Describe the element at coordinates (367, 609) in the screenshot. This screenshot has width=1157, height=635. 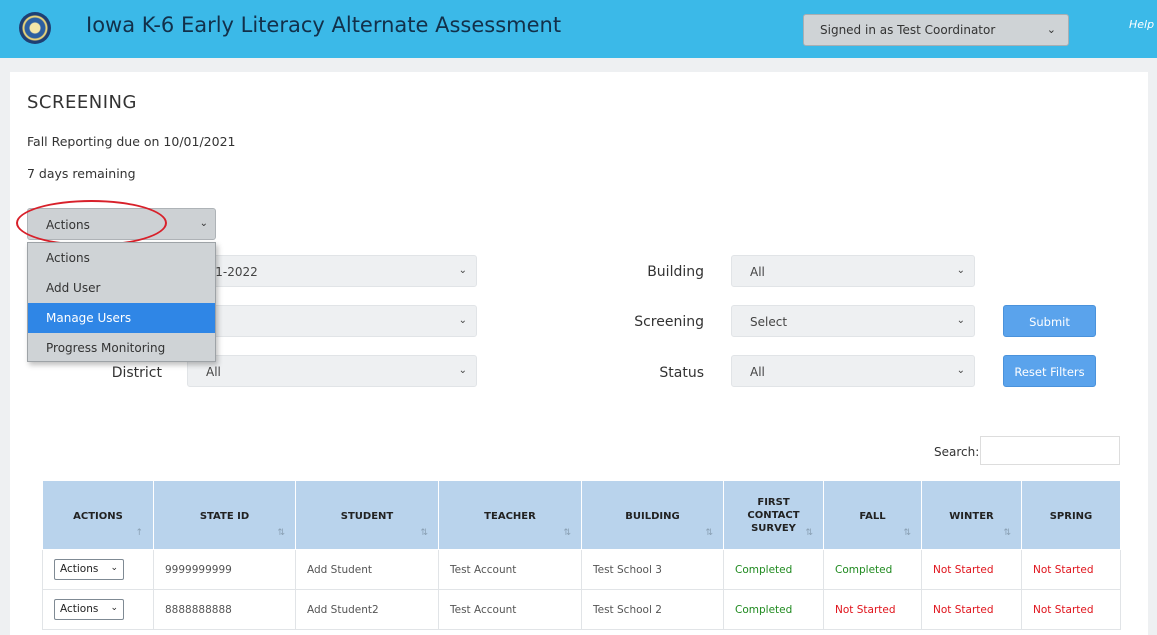
I see `student-cell: Add Student2` at that location.